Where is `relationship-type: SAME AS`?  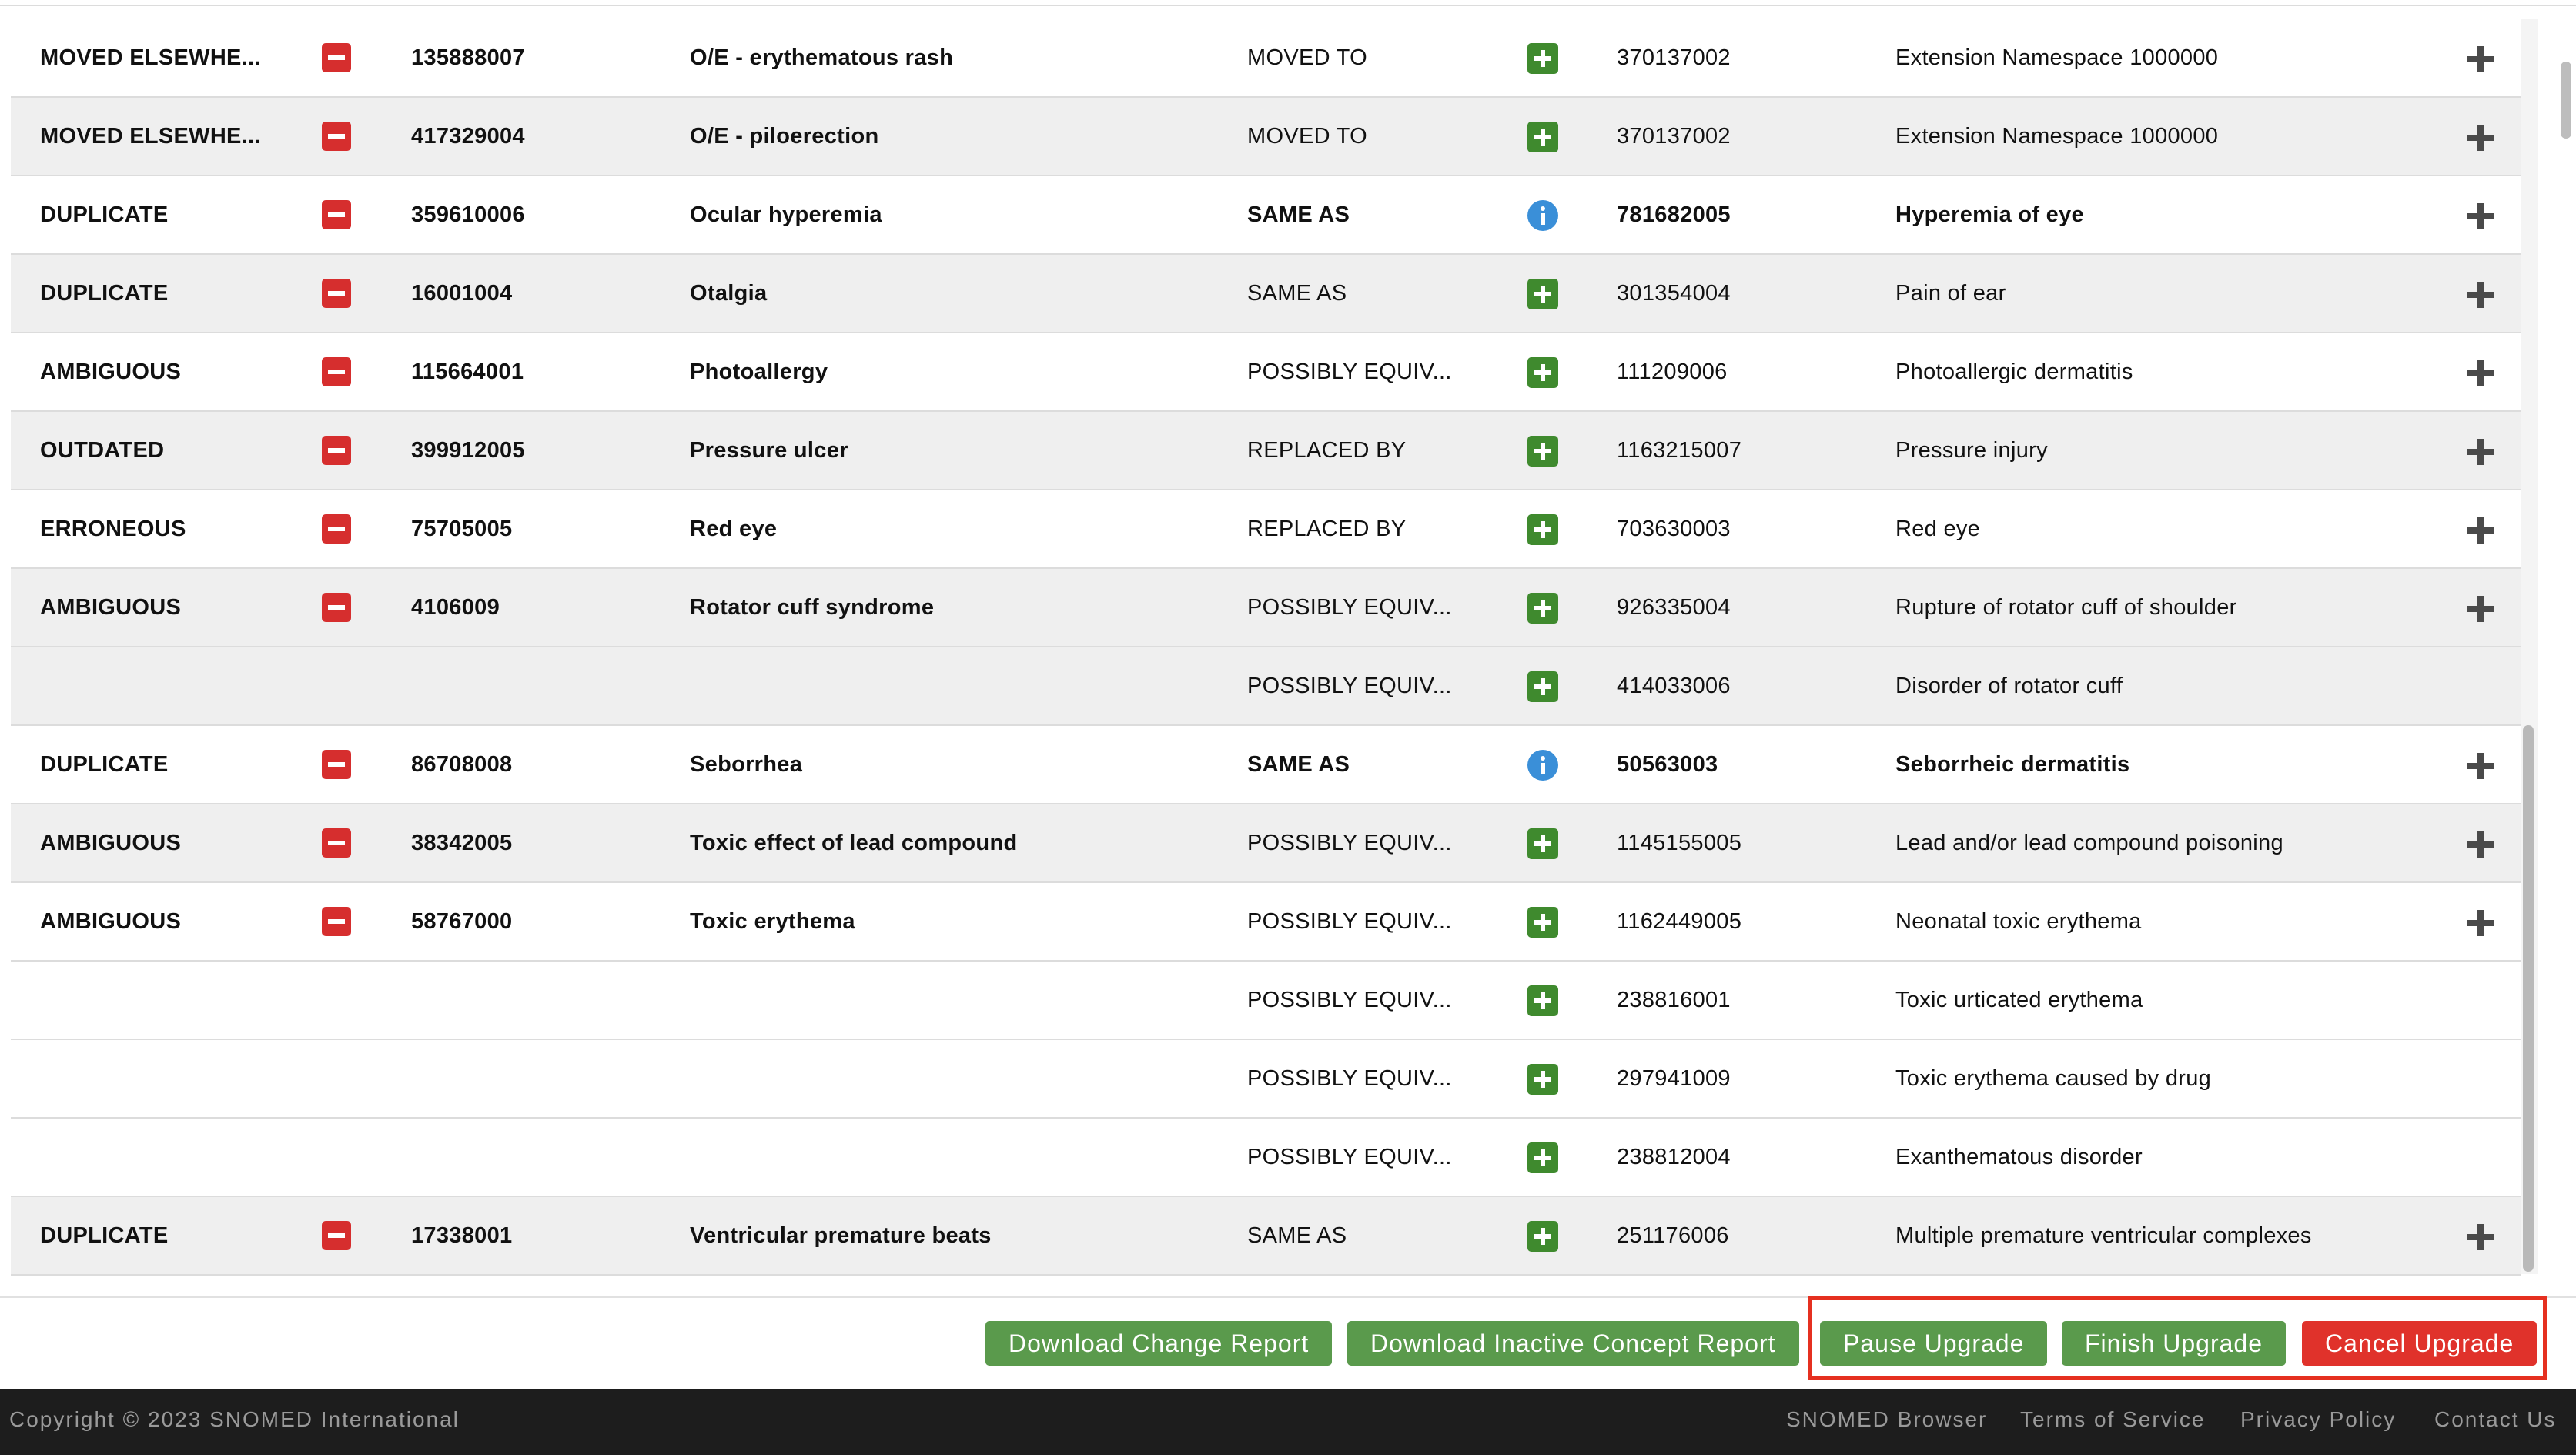 relationship-type: SAME AS is located at coordinates (1299, 214).